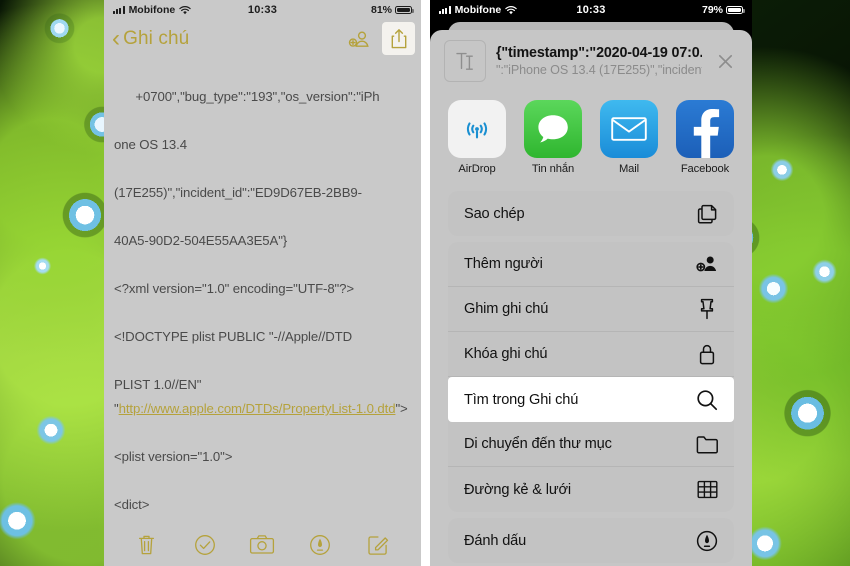 The image size is (850, 566). What do you see at coordinates (381, 10) in the screenshot?
I see `left-battery-percent: 81%` at bounding box center [381, 10].